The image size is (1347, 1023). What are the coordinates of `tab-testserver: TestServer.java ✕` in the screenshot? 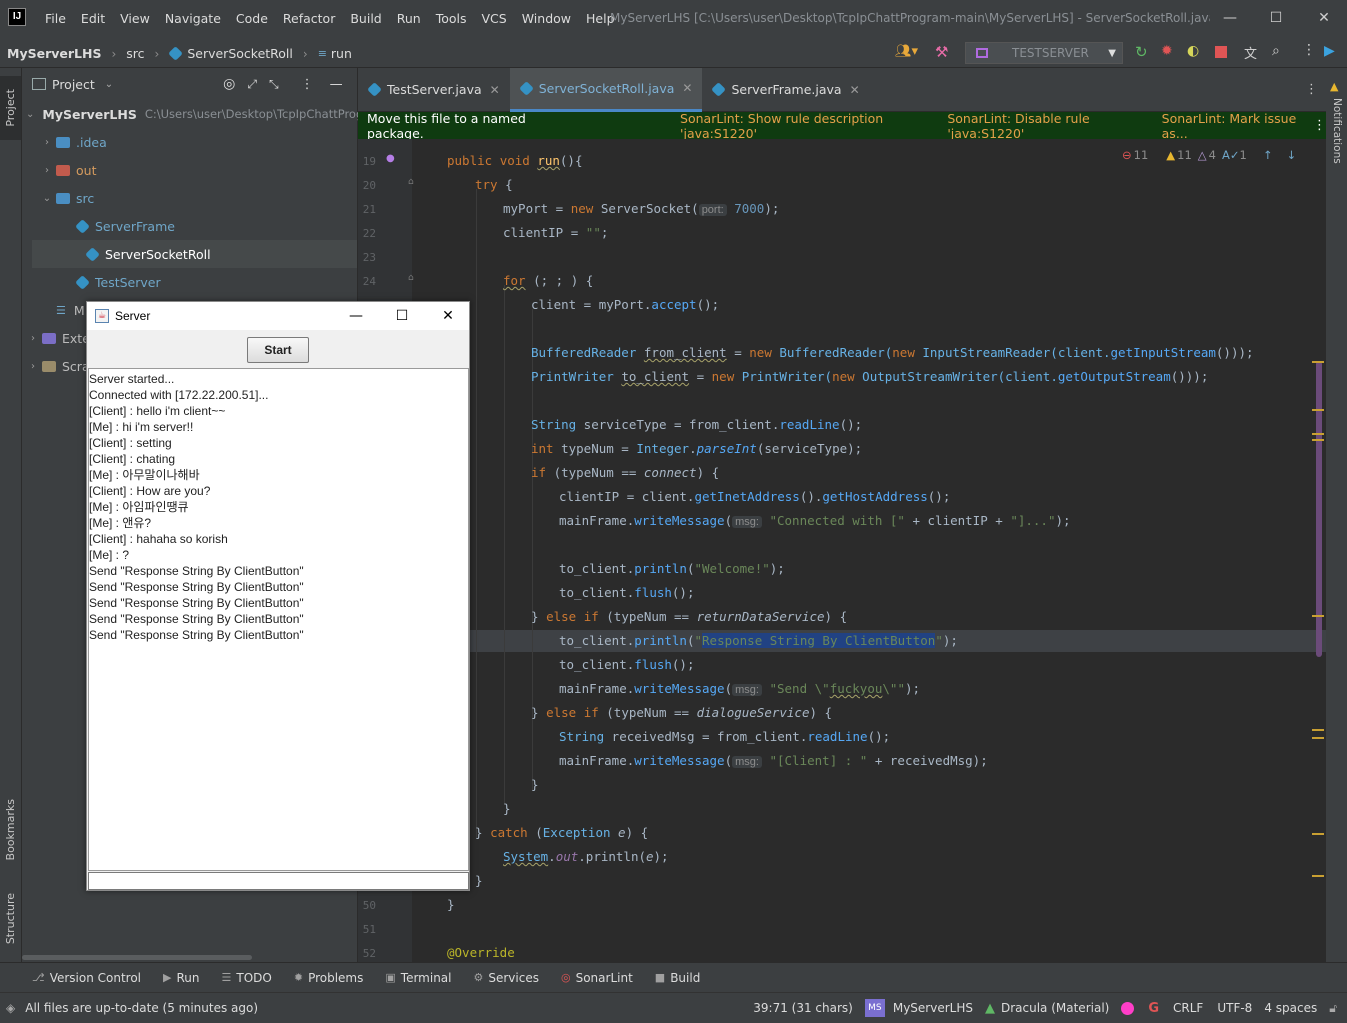 It's located at (434, 90).